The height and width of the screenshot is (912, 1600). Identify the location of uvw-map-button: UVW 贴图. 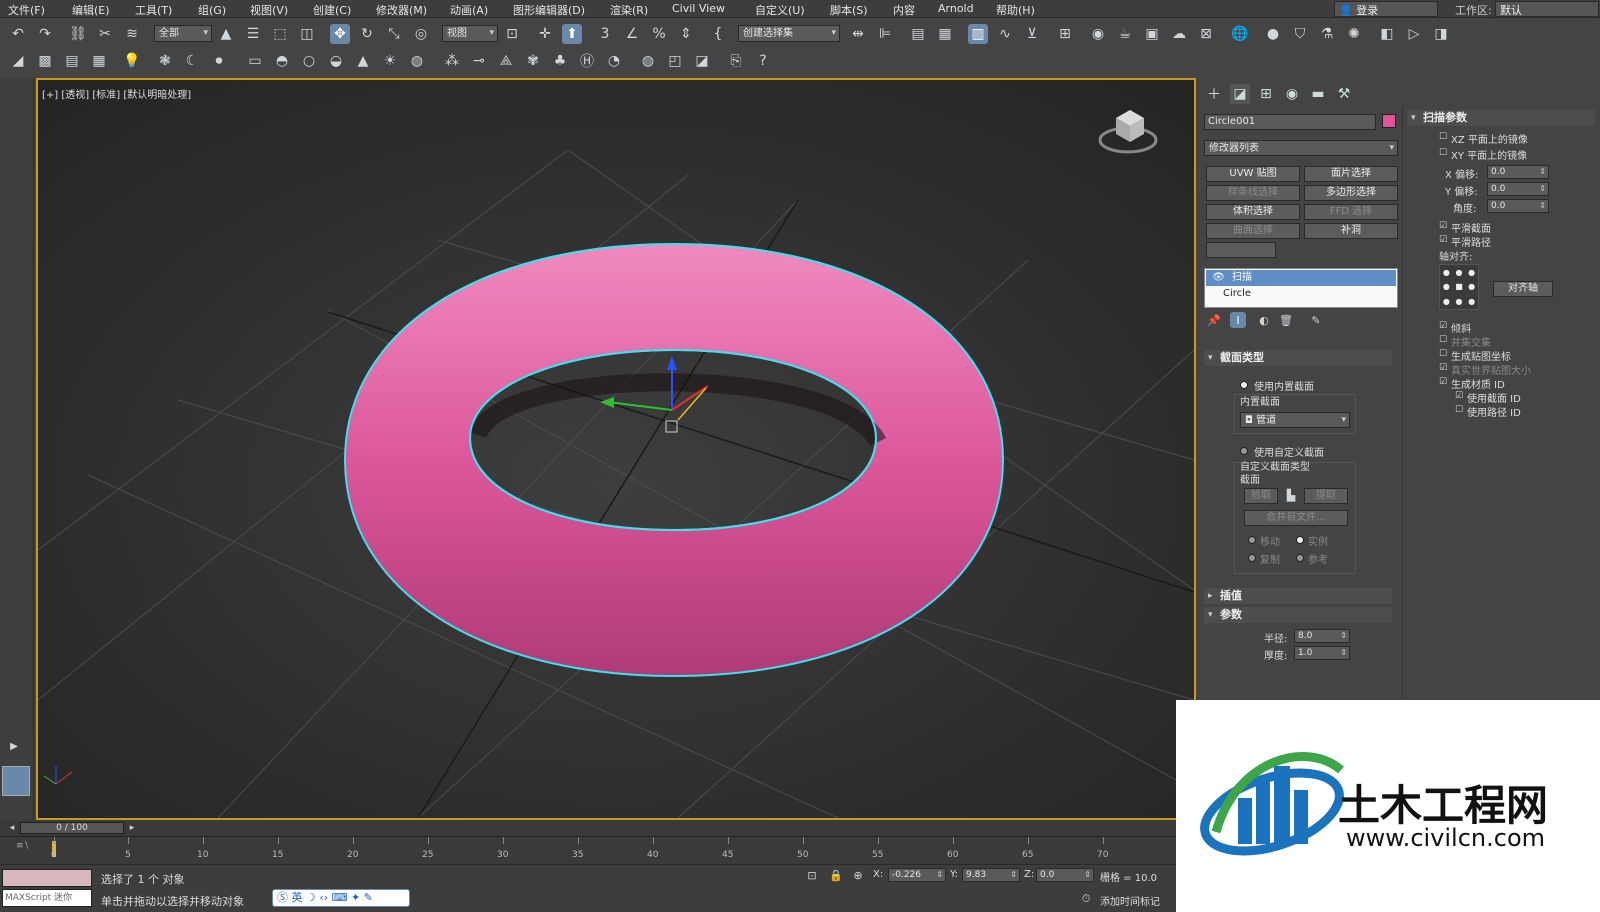
(1253, 174).